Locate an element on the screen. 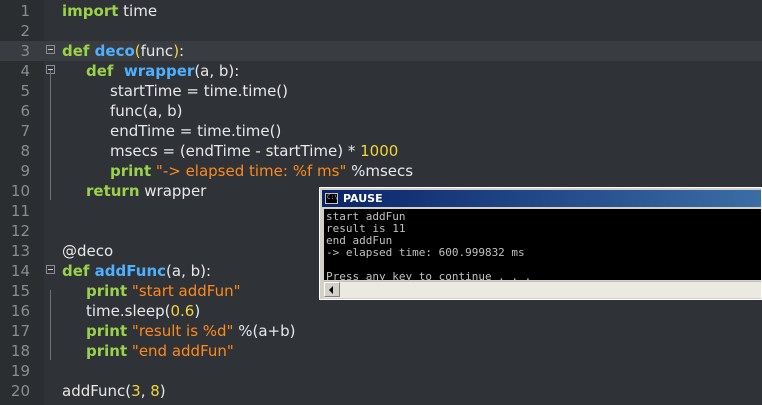 The width and height of the screenshot is (762, 405). code-token: %msecs is located at coordinates (380, 171).